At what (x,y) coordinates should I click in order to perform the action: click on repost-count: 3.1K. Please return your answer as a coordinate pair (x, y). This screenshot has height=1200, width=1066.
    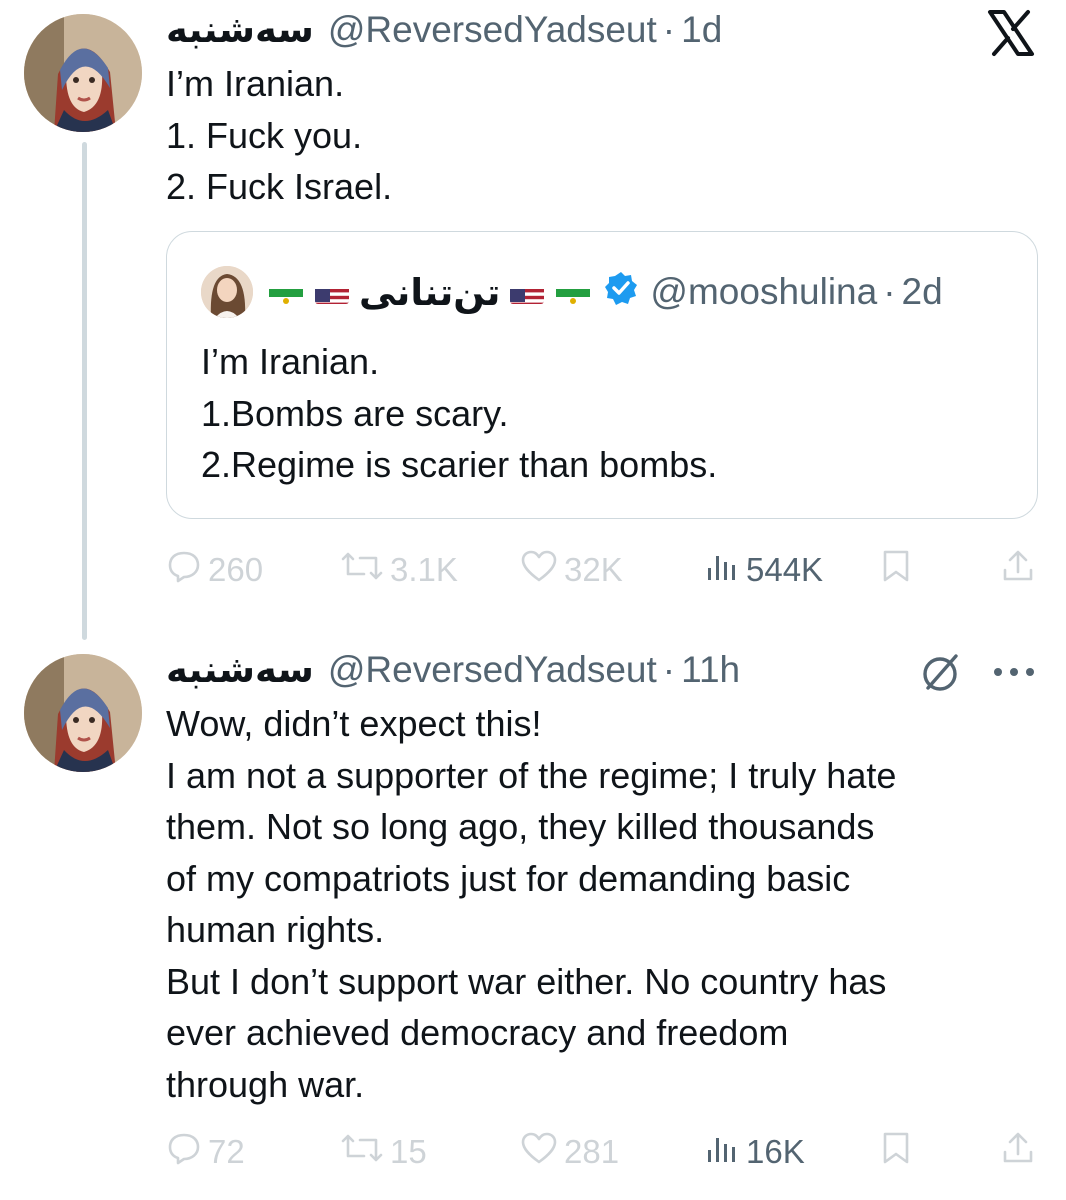
    Looking at the image, I should click on (424, 569).